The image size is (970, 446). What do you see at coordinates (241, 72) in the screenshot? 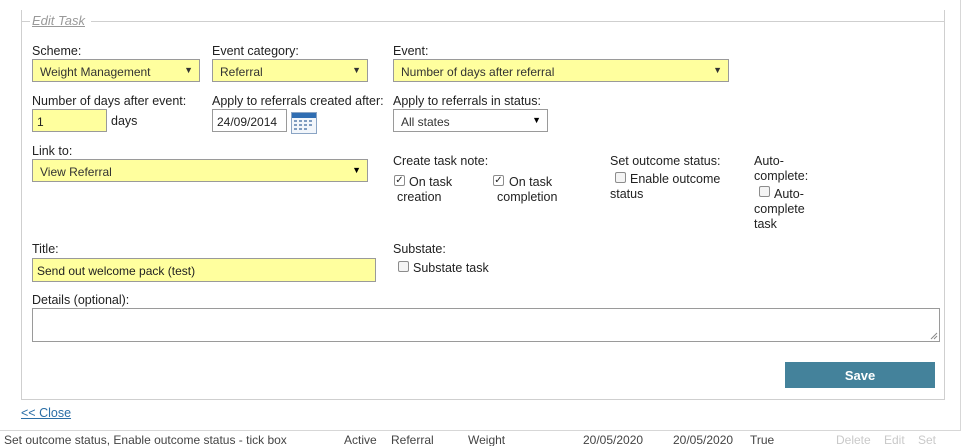
I see `event-category-value: Referral` at bounding box center [241, 72].